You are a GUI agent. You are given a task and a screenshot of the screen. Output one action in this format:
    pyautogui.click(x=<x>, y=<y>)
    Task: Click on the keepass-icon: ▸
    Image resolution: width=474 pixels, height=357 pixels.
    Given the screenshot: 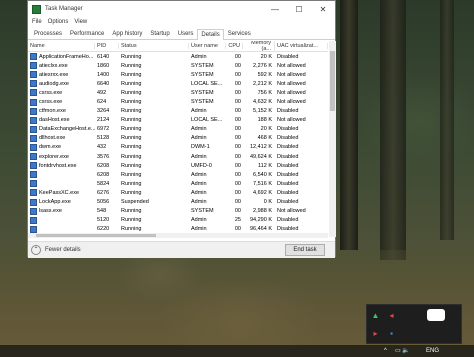 What is the action you would take?
    pyautogui.click(x=375, y=333)
    